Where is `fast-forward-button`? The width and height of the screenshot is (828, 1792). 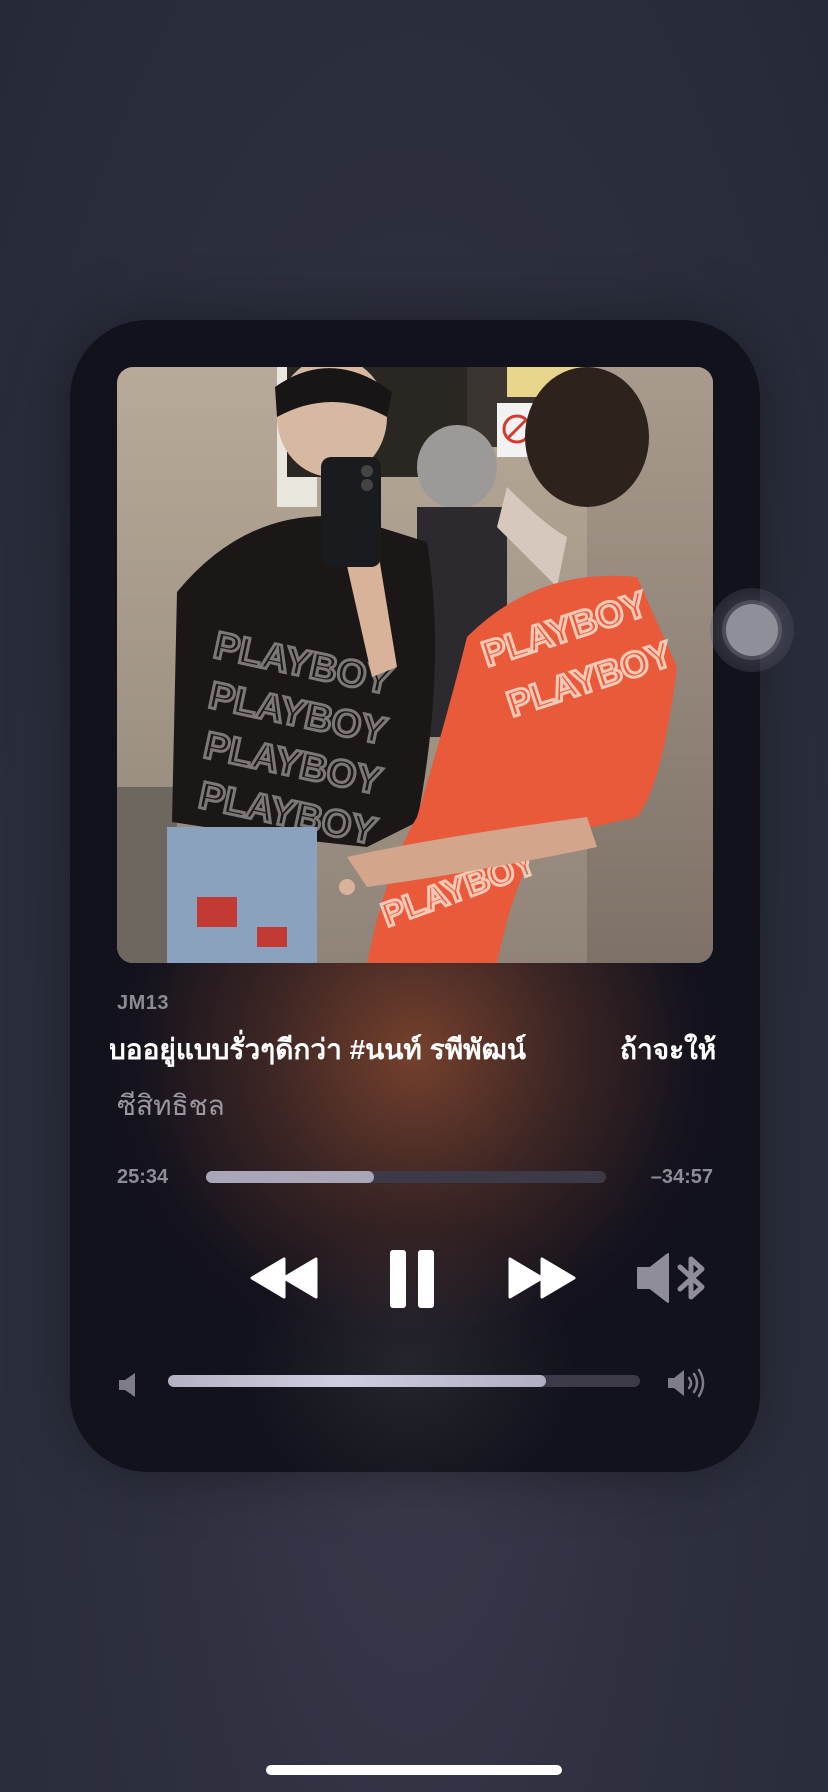 fast-forward-button is located at coordinates (542, 1278).